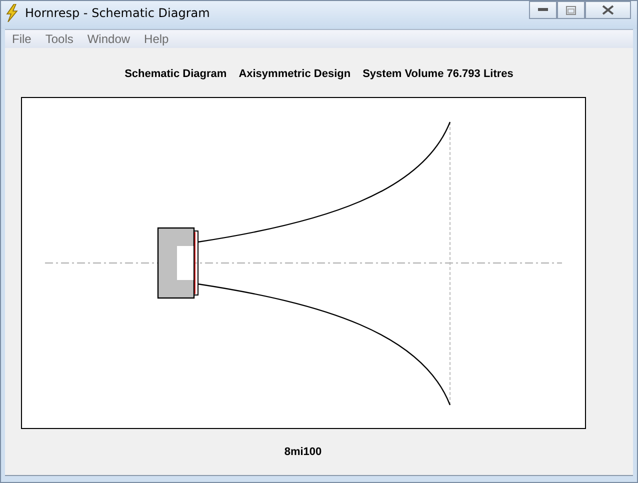 The height and width of the screenshot is (483, 638). I want to click on menu-item: Tools, so click(59, 39).